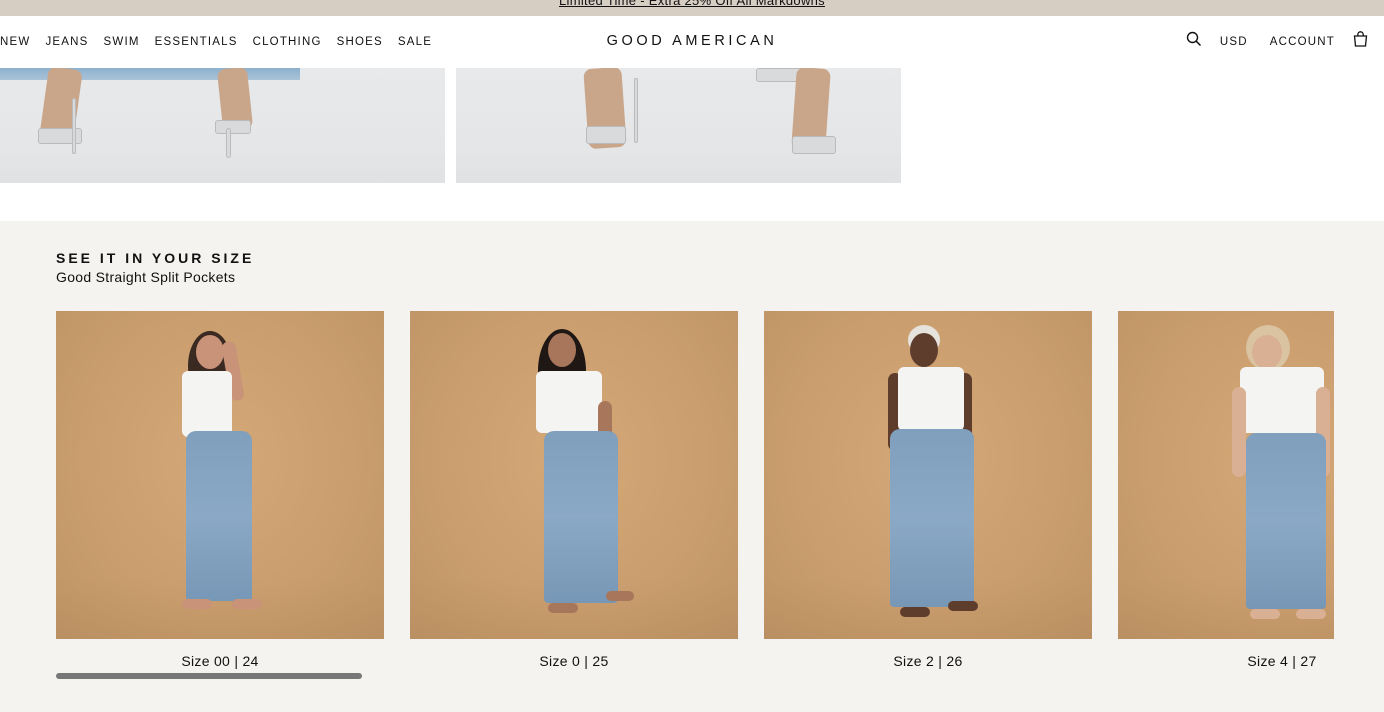 The width and height of the screenshot is (1384, 712). I want to click on shopping-bag-icon, so click(1360, 39).